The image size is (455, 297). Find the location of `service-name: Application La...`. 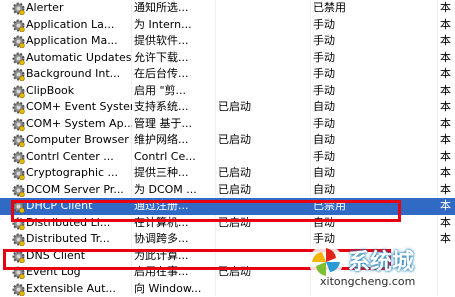

service-name: Application La... is located at coordinates (79, 25).